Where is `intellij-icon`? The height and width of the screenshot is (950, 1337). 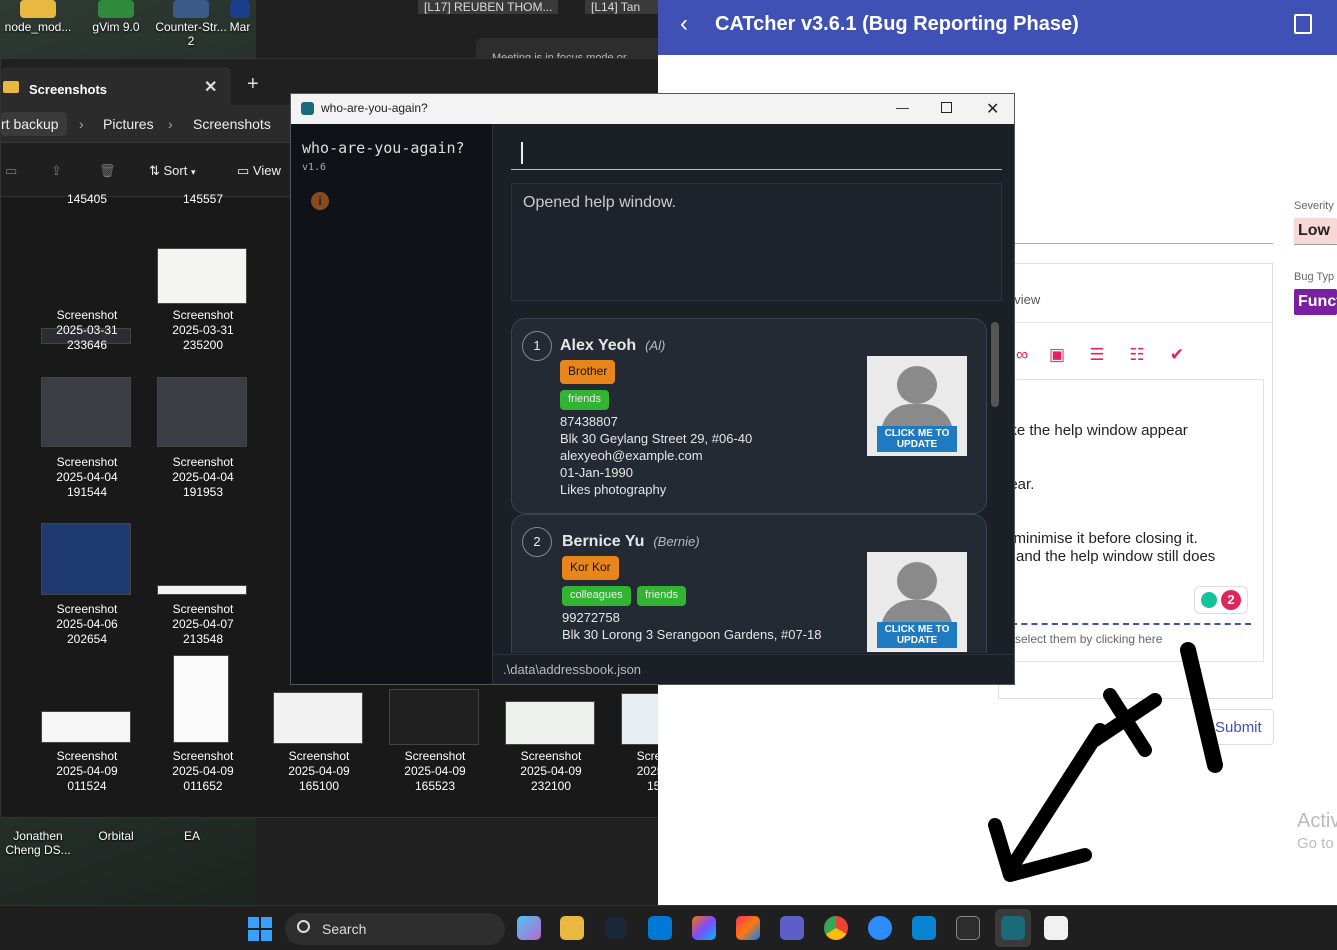
intellij-icon is located at coordinates (748, 928).